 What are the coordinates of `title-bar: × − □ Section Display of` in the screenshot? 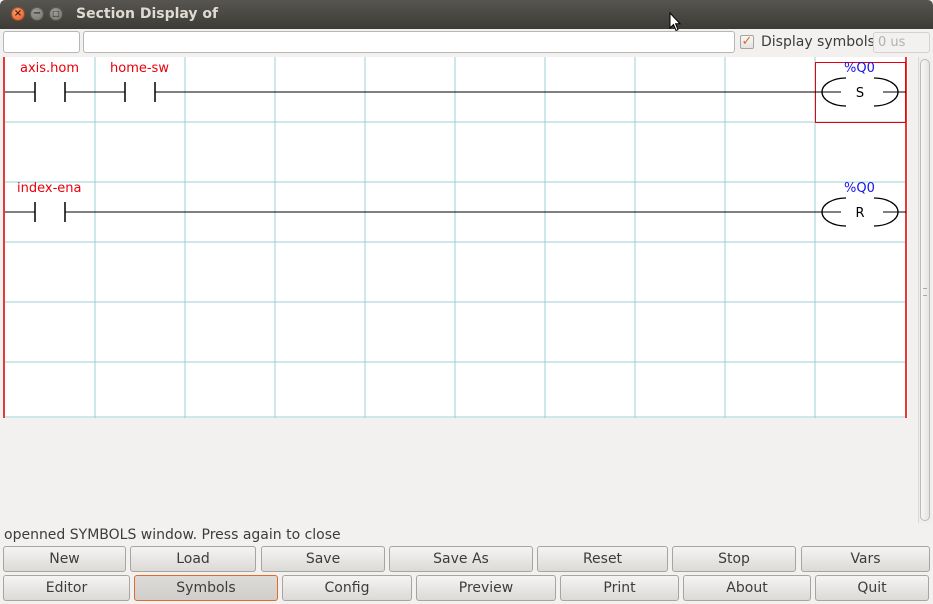 It's located at (466, 16).